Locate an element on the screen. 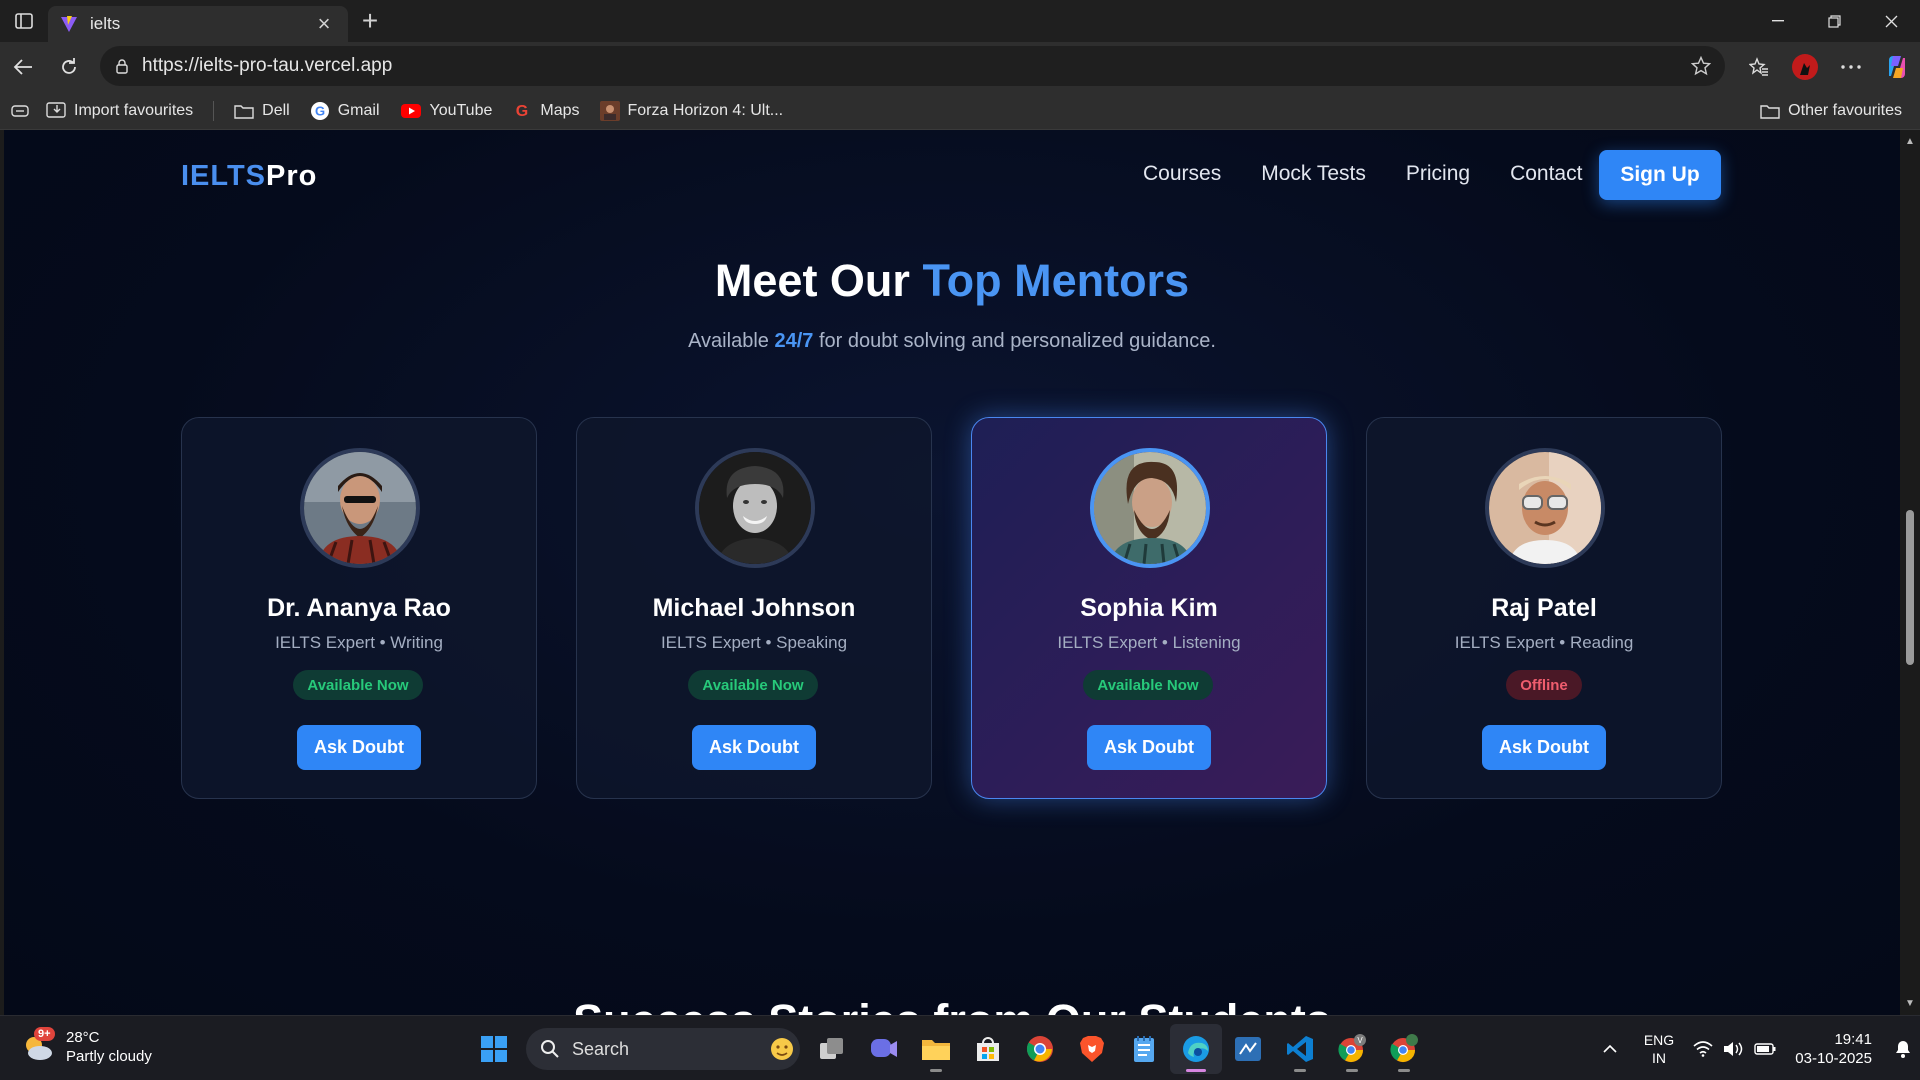  site-info-icon is located at coordinates (122, 66).